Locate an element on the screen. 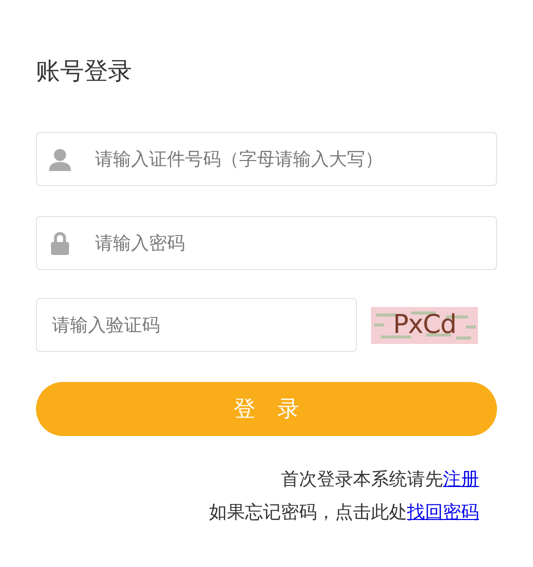 The width and height of the screenshot is (533, 567). help-text: 首次登录本系统请先注册 is located at coordinates (380, 480).